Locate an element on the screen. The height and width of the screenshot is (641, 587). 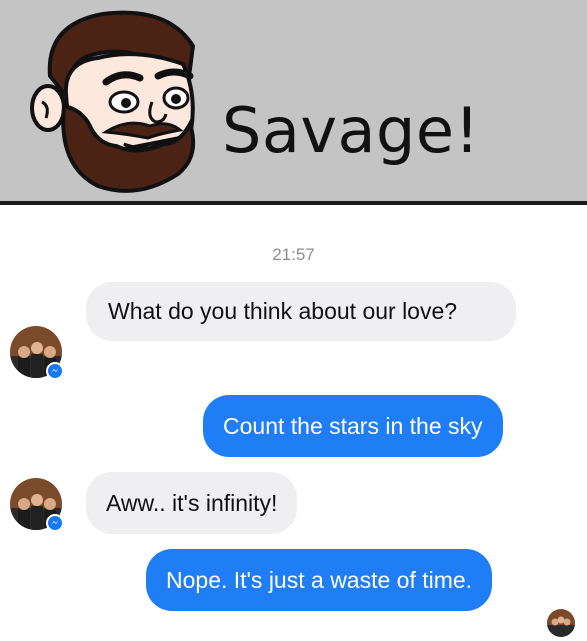
seen-indicator-avatar is located at coordinates (561, 623).